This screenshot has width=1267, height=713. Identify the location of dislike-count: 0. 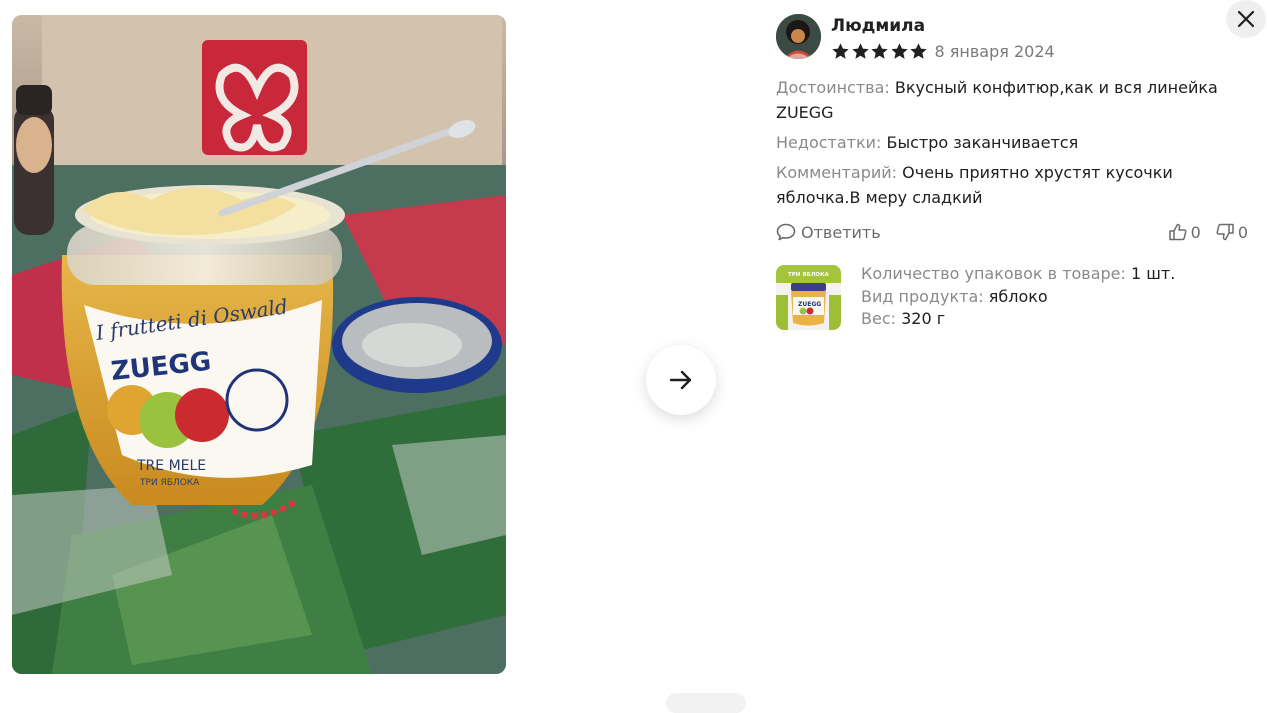
(1242, 232).